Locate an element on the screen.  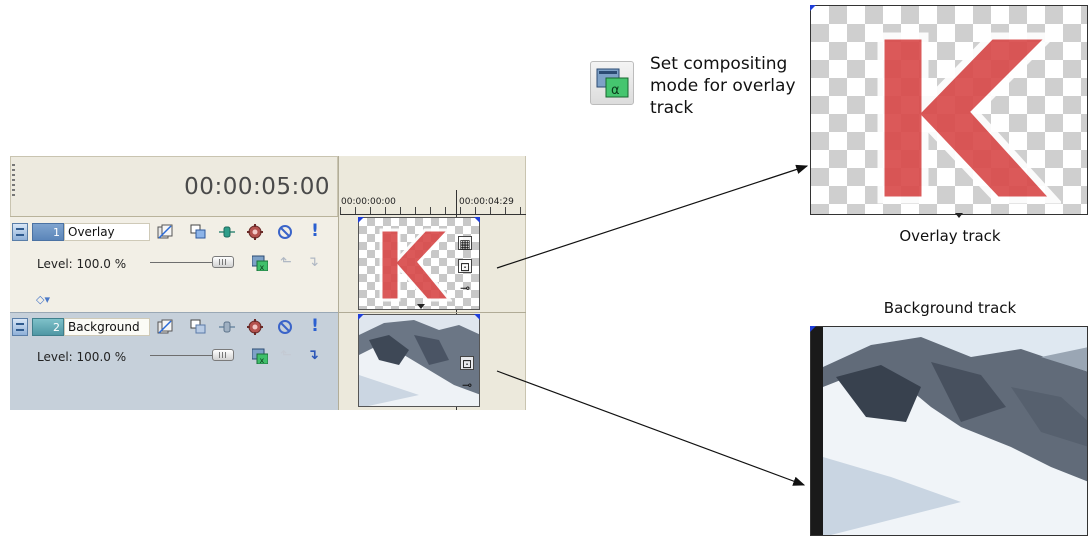
preview-center-marker is located at coordinates (959, 215).